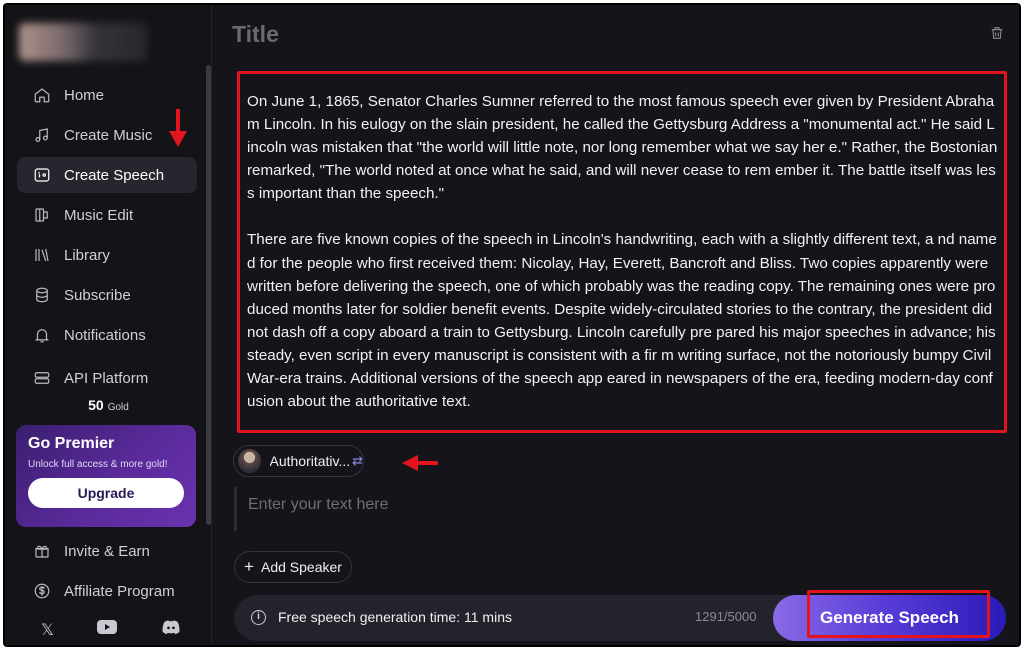  Describe the element at coordinates (107, 629) in the screenshot. I see `youtube-icon` at that location.